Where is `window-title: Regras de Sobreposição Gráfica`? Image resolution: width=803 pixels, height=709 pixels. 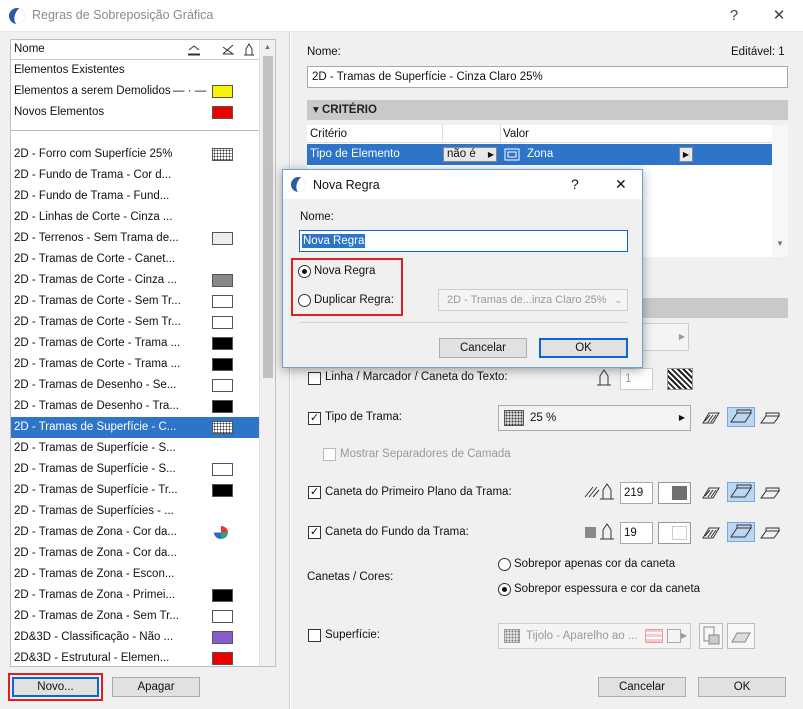
window-title: Regras de Sobreposição Gráfica is located at coordinates (123, 15).